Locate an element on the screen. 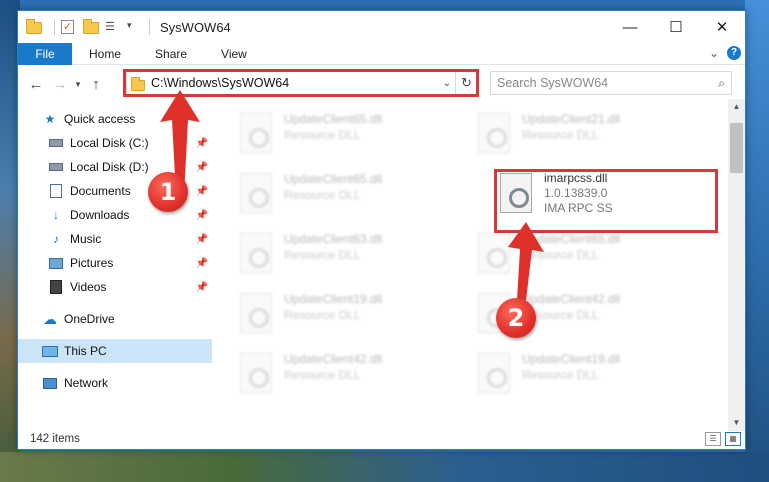 The height and width of the screenshot is (482, 769). sidebar-item-network: Network is located at coordinates (115, 383).